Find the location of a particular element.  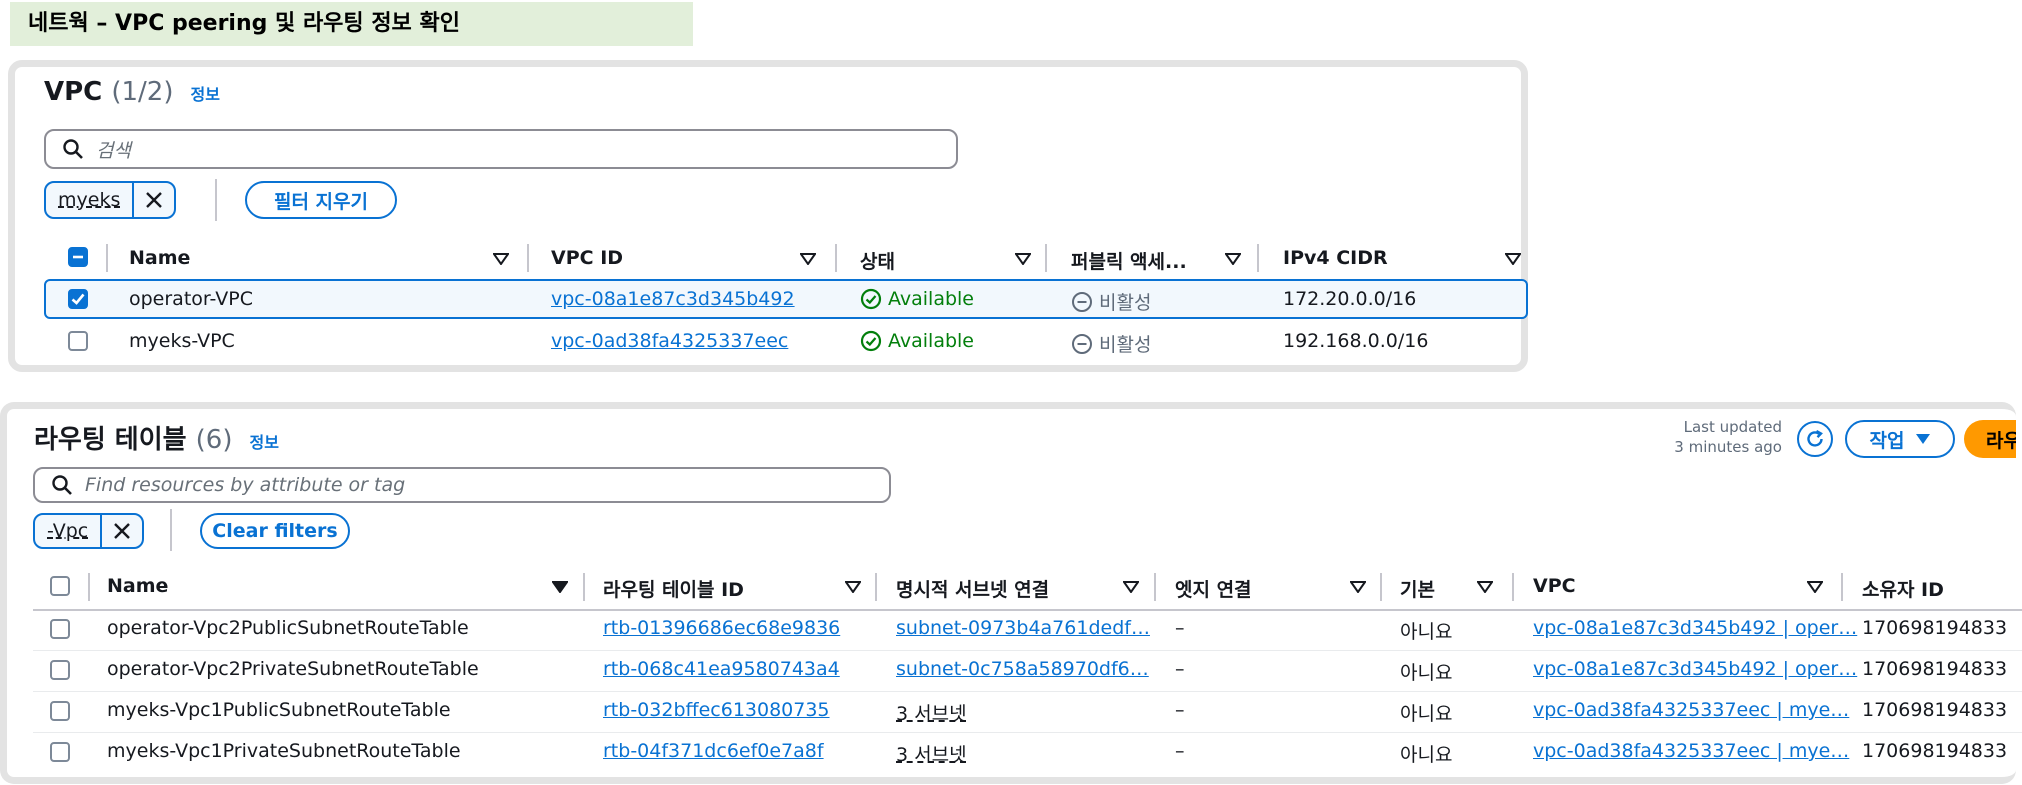

col-header-vpc: VPC is located at coordinates (1554, 586).